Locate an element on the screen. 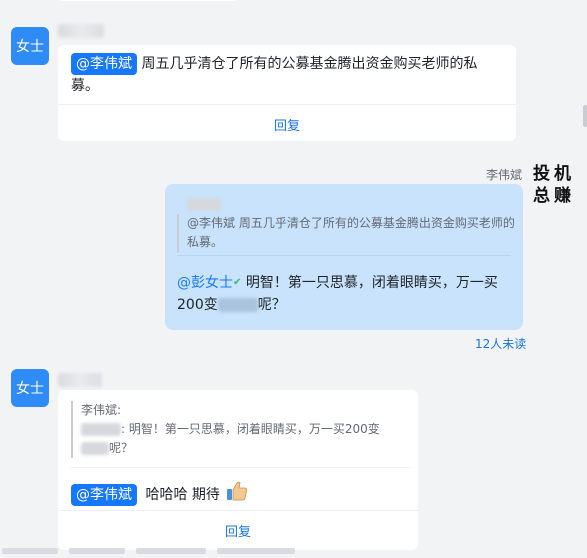 The width and height of the screenshot is (587, 558). quote-text-end: 呢？ is located at coordinates (121, 448).